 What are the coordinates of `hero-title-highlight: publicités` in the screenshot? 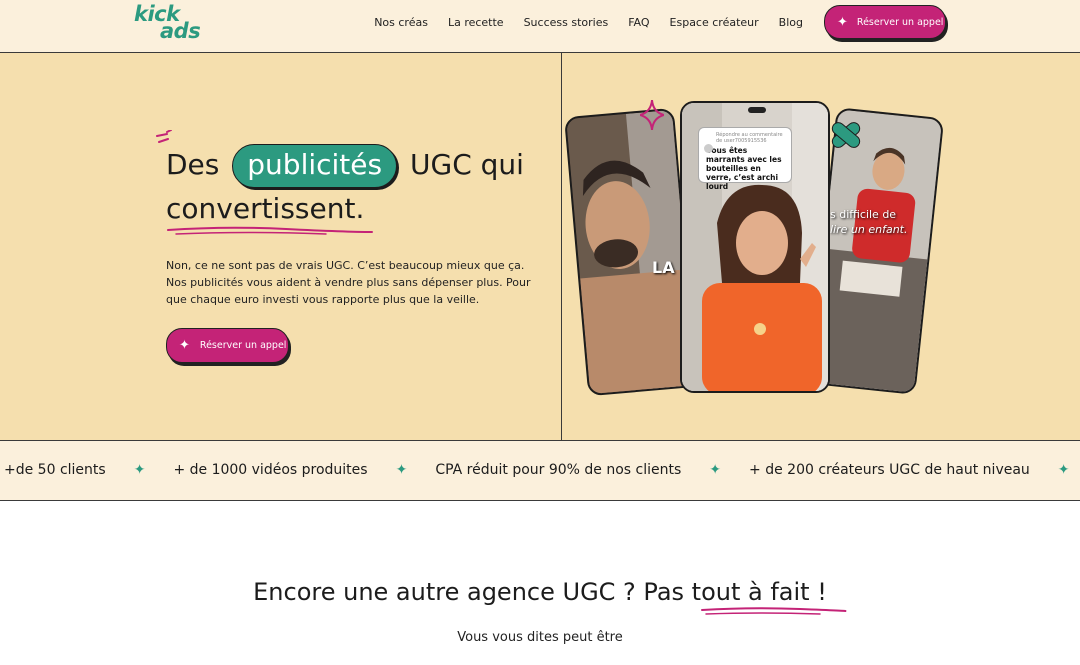 It's located at (315, 166).